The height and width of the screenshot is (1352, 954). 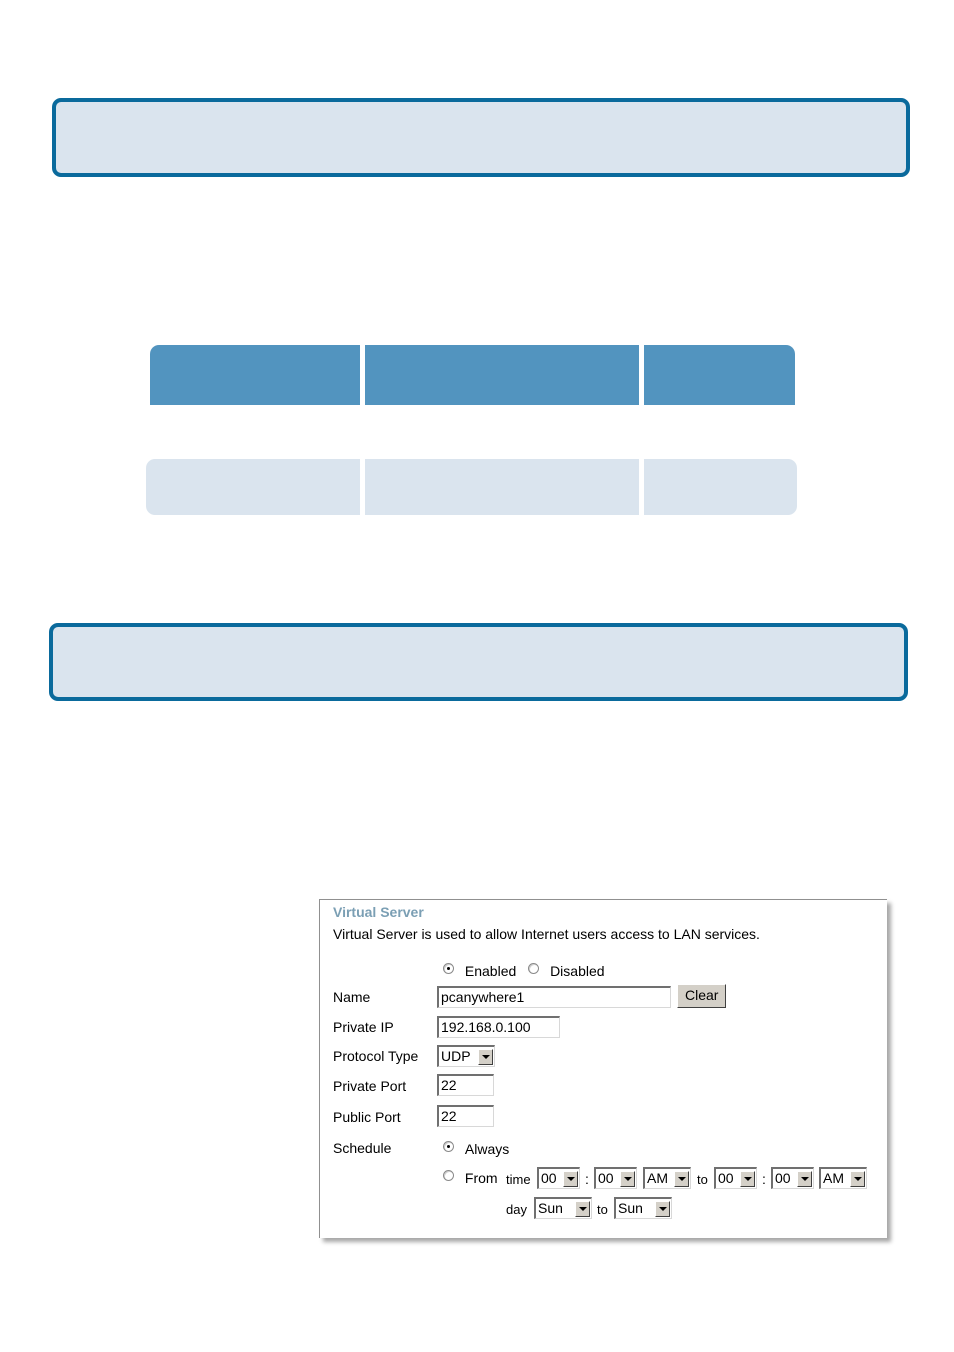 I want to click on start-hour-select: 00, so click(x=558, y=1178).